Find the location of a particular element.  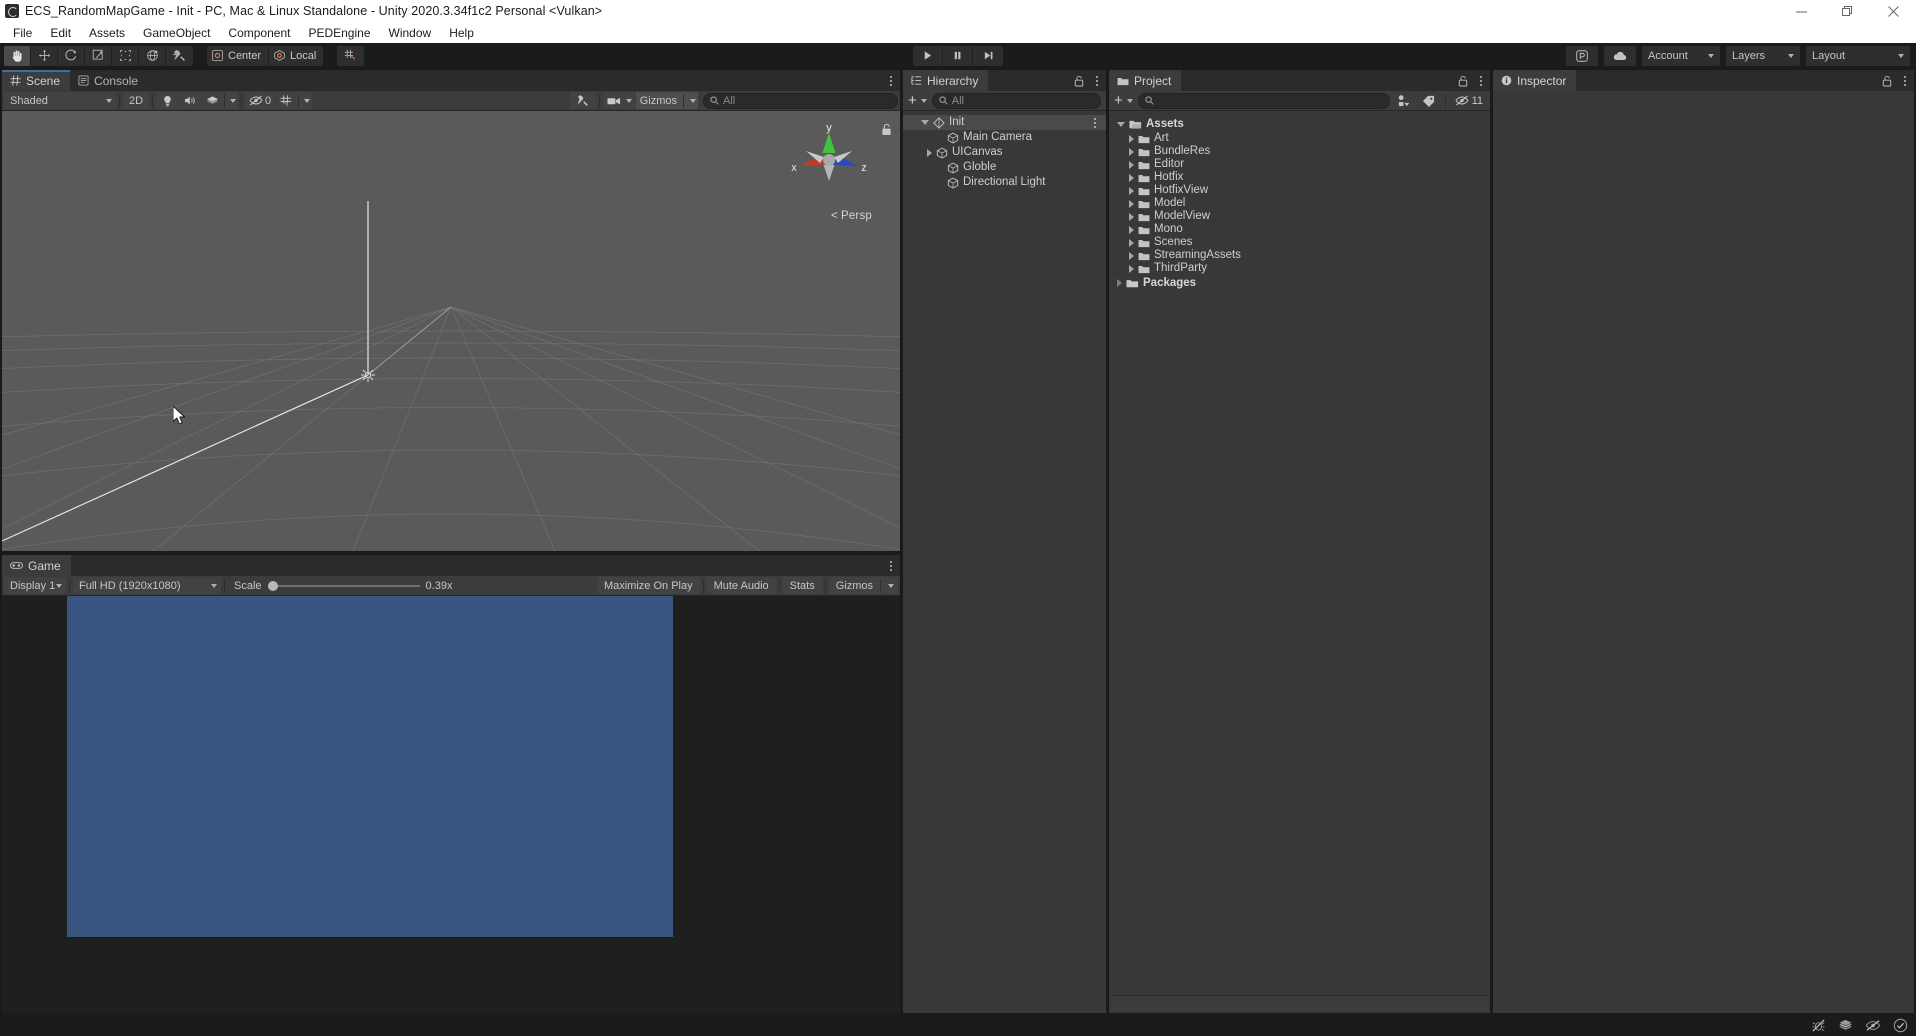

hierarchy-item-globle: Globle is located at coordinates (1004, 167).